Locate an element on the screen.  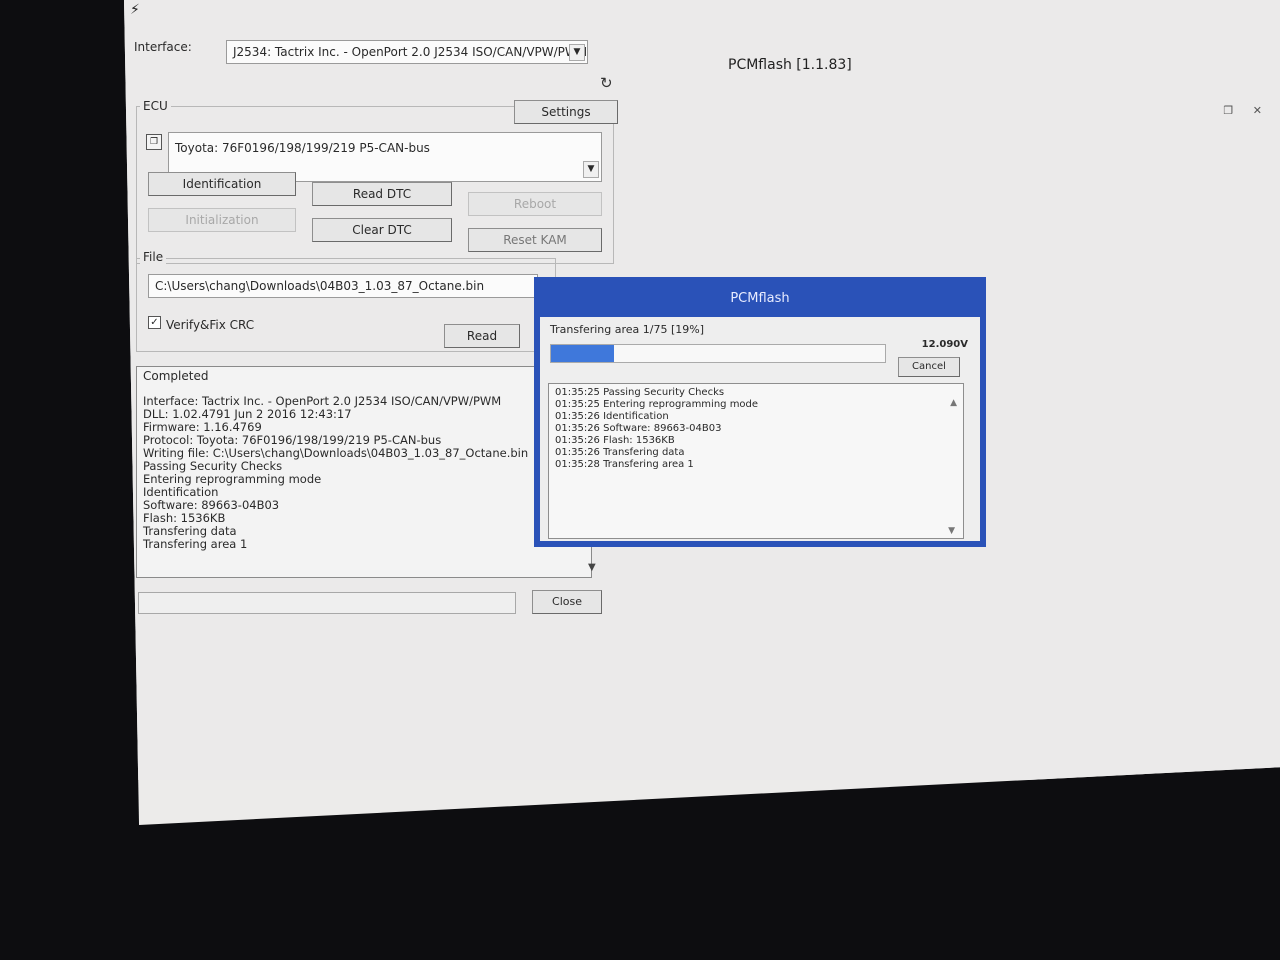
lightning-icon: ⚡ is located at coordinates (135, 10).